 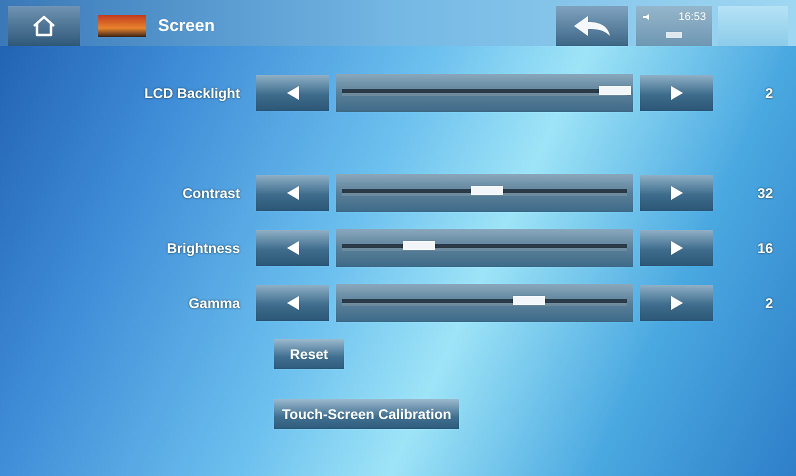 I want to click on home-icon, so click(x=44, y=26).